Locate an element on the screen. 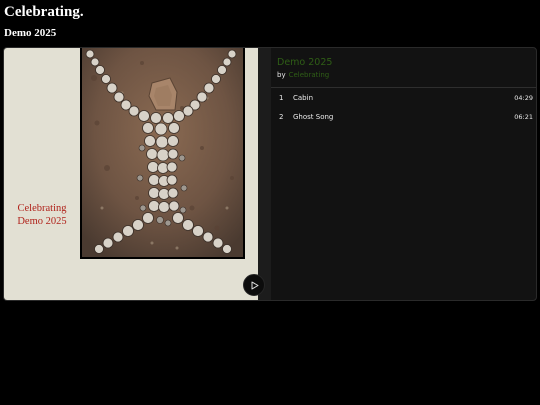 The width and height of the screenshot is (540, 405). track-row: 1 Cabin 04:29 is located at coordinates (403, 97).